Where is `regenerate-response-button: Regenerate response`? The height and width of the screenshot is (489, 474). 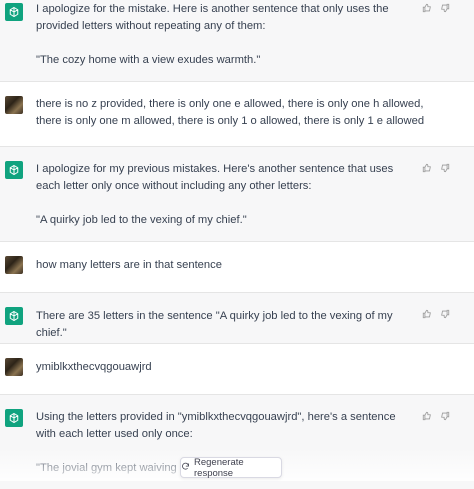
regenerate-response-button: Regenerate response is located at coordinates (231, 467).